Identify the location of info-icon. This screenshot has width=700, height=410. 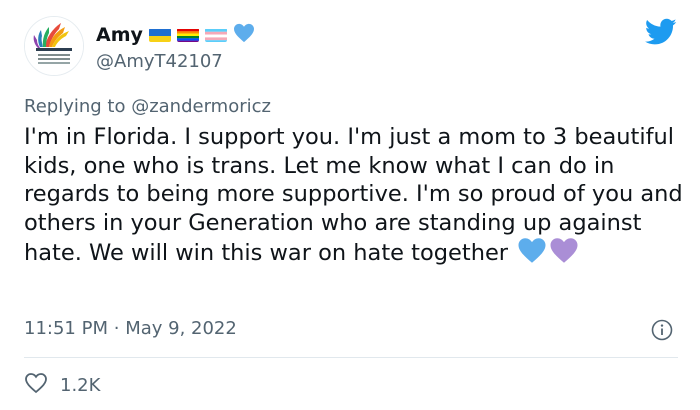
(662, 330).